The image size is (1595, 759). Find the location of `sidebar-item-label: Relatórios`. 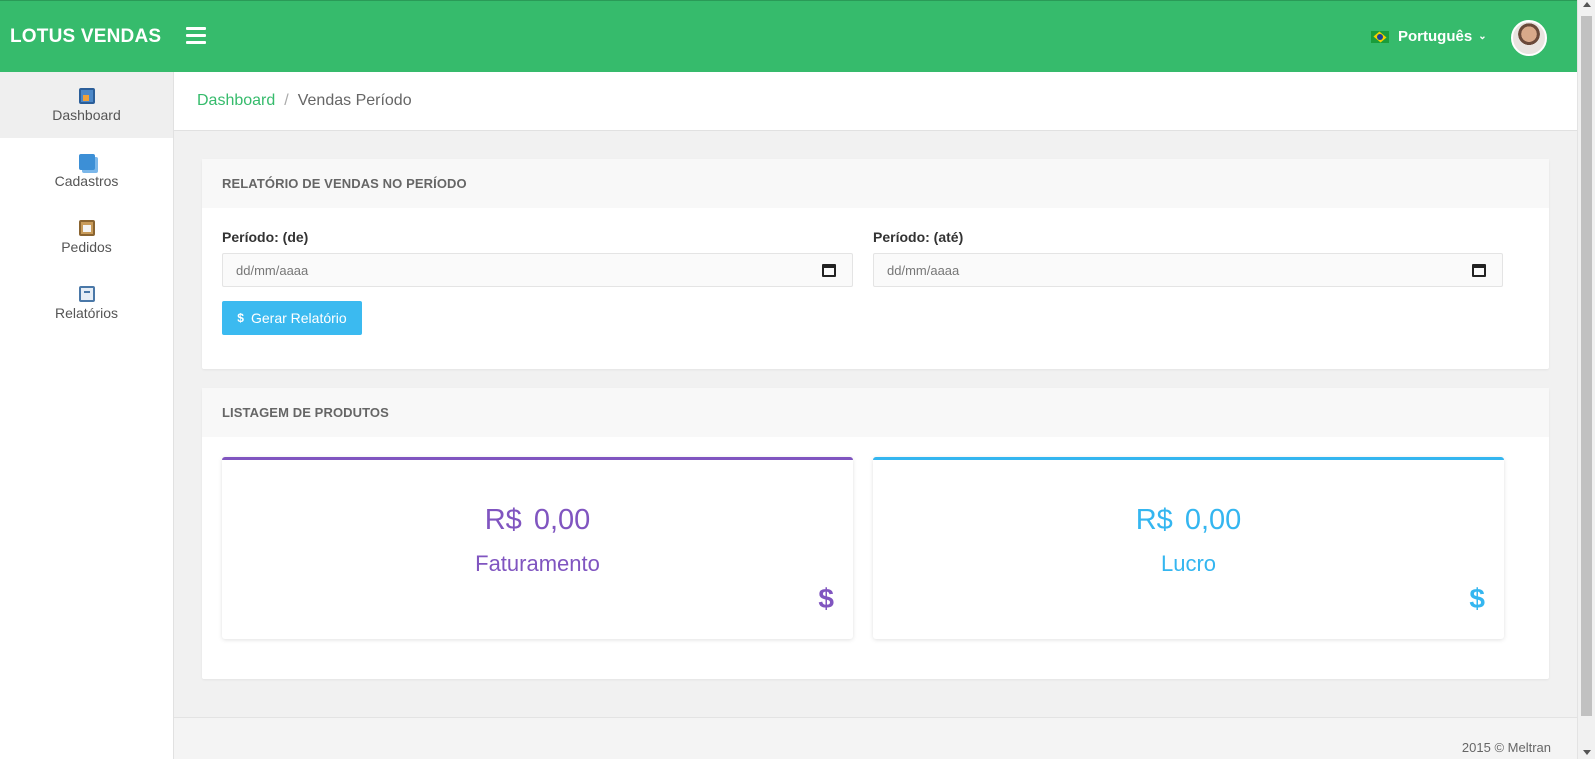

sidebar-item-label: Relatórios is located at coordinates (86, 312).